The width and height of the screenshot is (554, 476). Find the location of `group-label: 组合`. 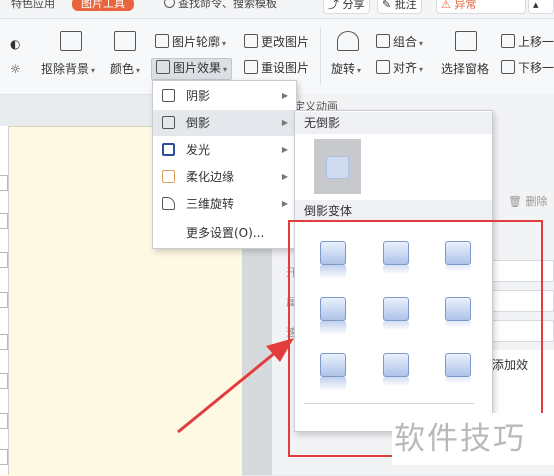

group-label: 组合 is located at coordinates (405, 42).